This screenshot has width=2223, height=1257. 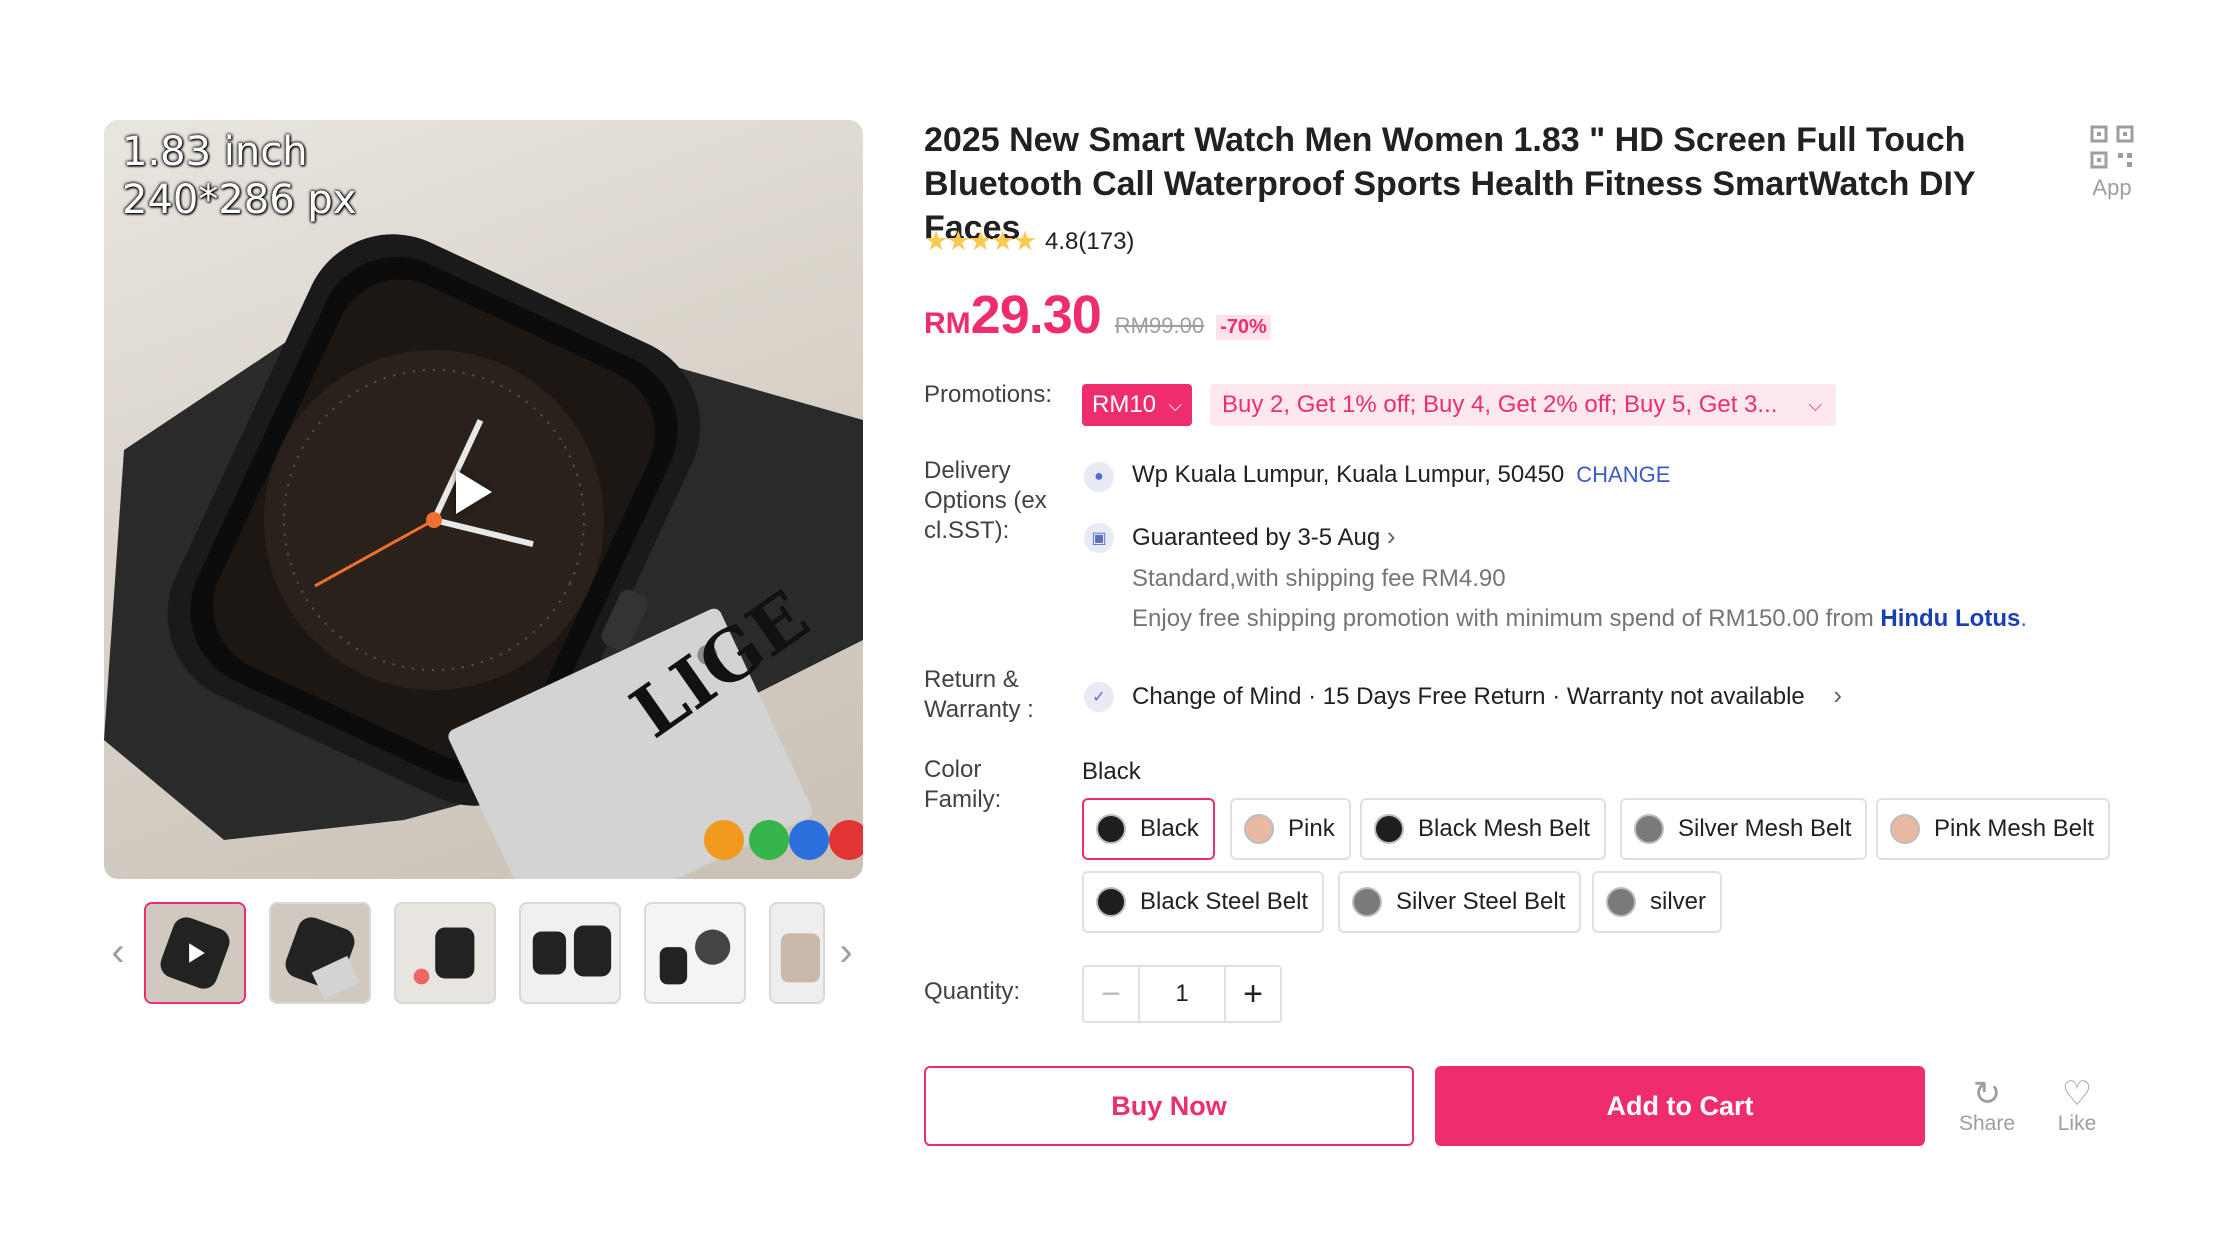 What do you see at coordinates (1243, 327) in the screenshot?
I see `discount-badge: -70%` at bounding box center [1243, 327].